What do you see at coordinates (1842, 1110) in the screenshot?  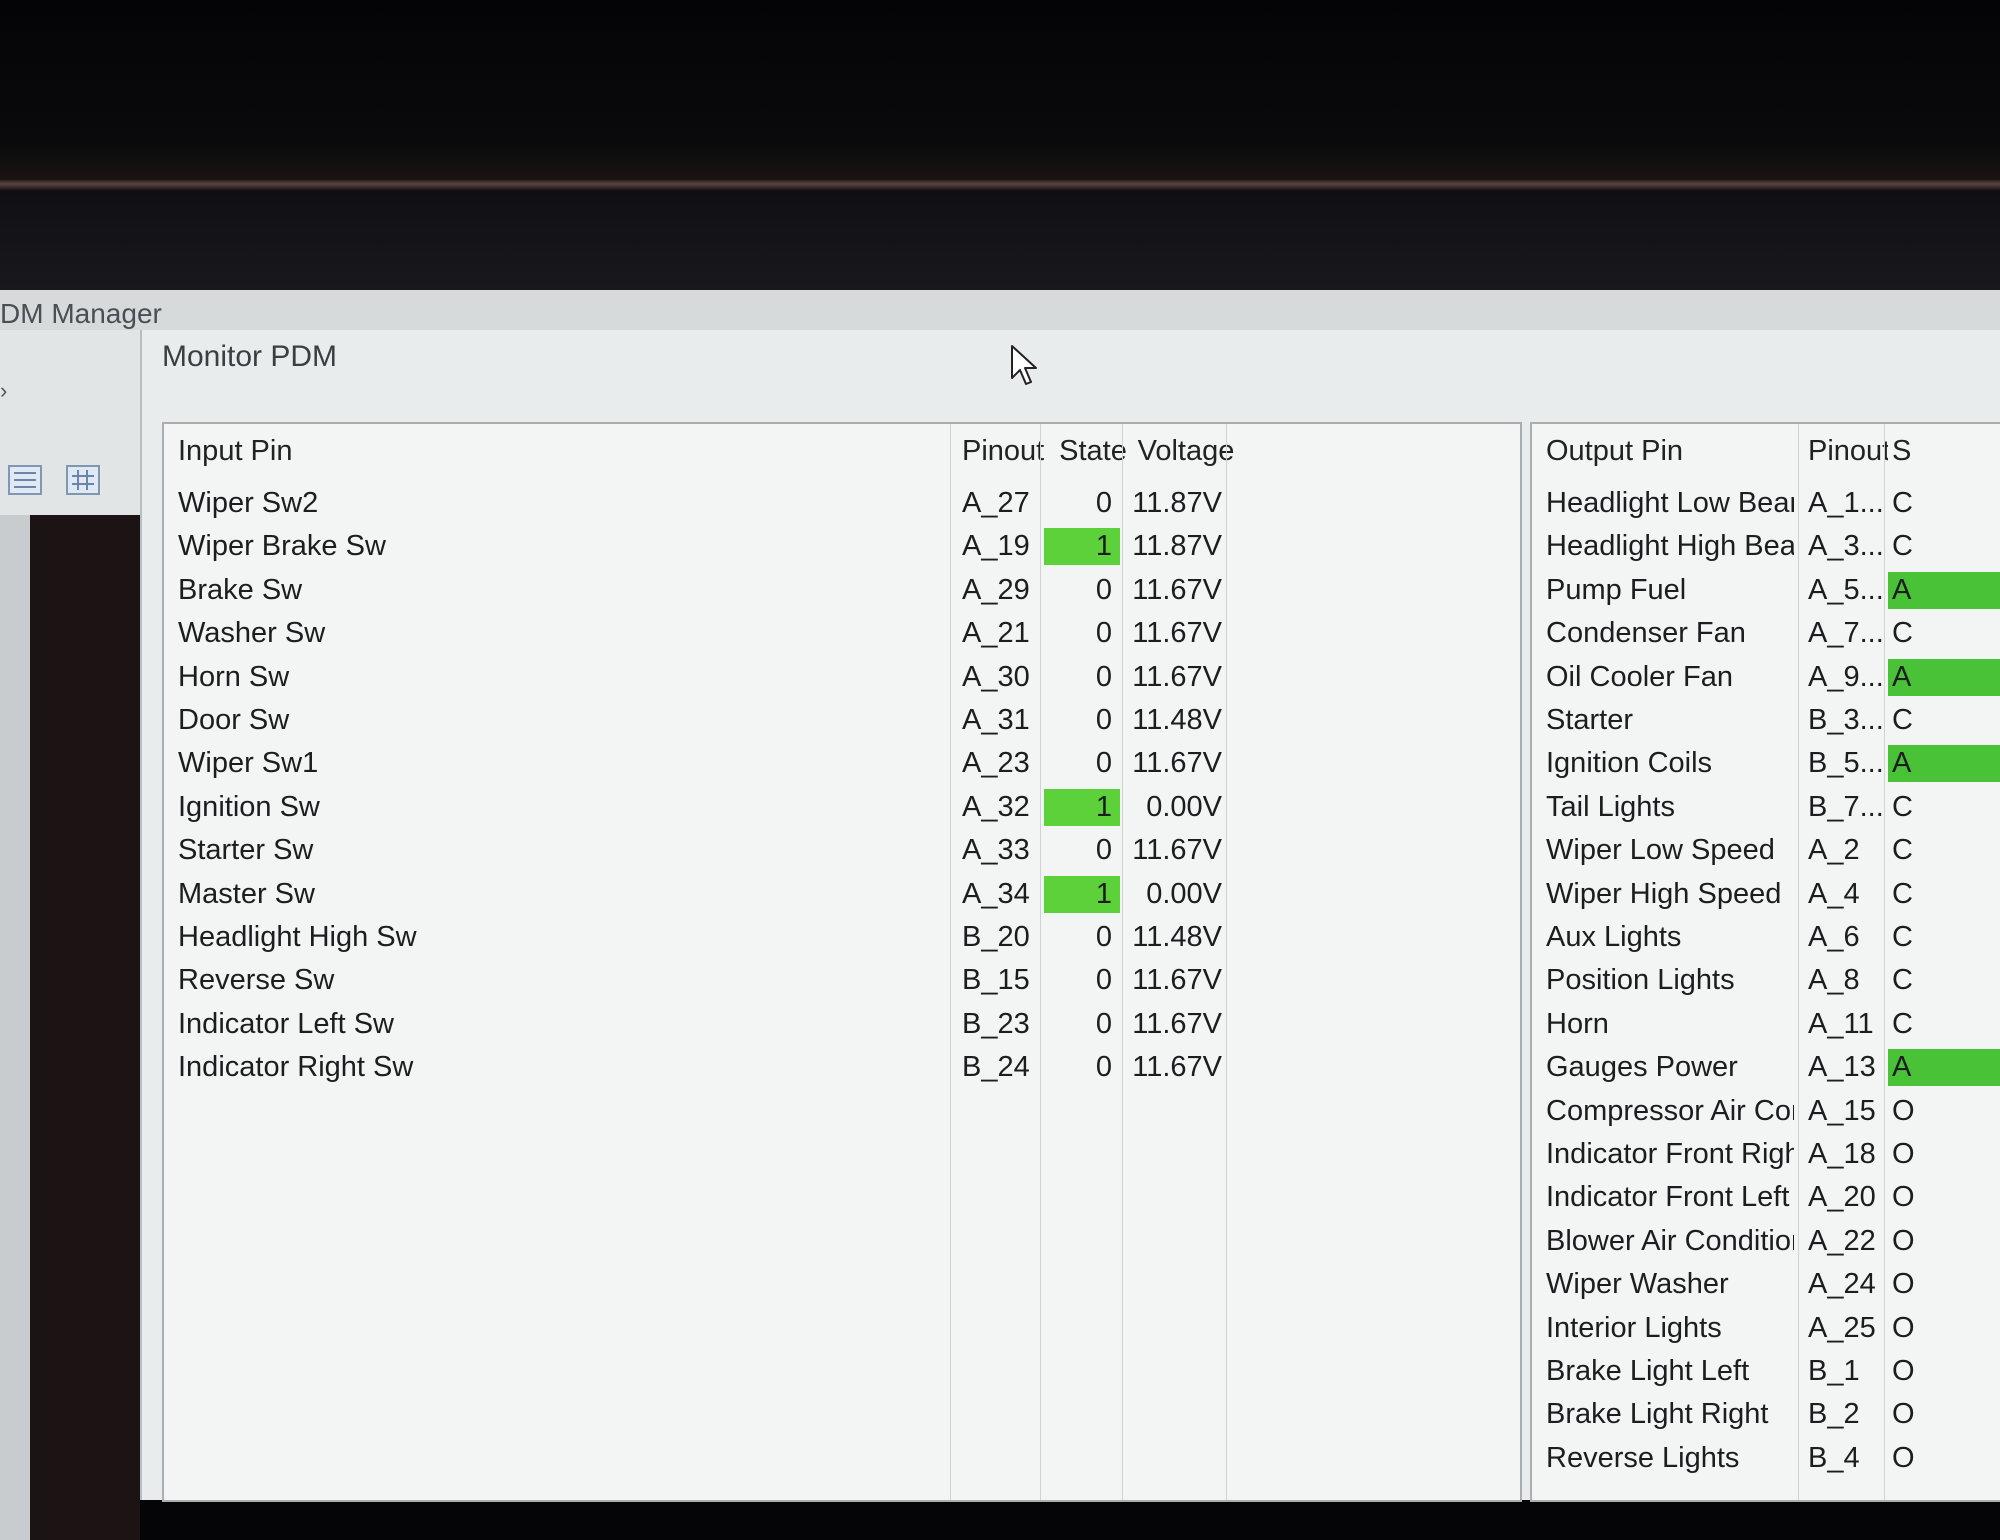 I see `output-pinout: A_15` at bounding box center [1842, 1110].